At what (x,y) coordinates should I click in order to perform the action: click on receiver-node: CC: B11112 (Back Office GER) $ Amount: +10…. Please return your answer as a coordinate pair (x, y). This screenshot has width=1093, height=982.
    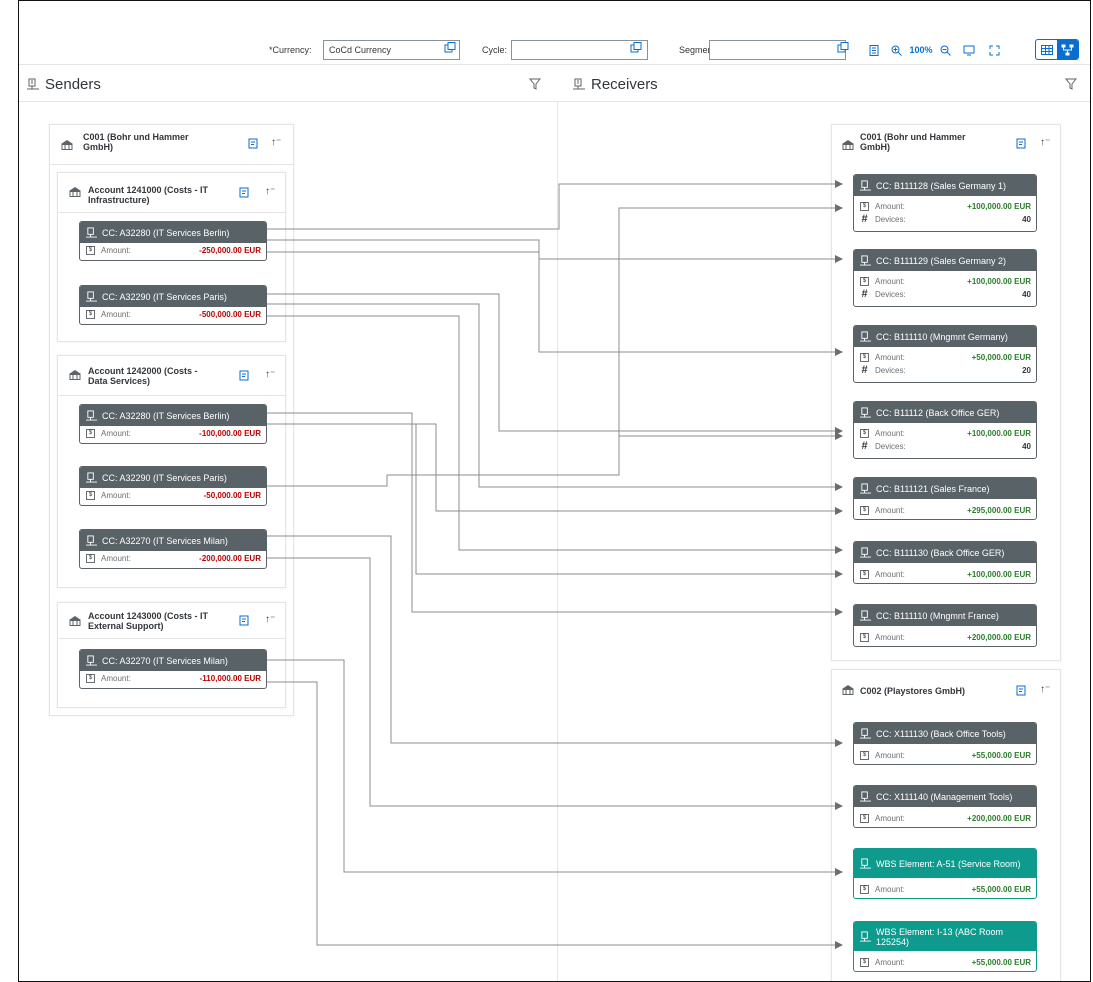
    Looking at the image, I should click on (945, 430).